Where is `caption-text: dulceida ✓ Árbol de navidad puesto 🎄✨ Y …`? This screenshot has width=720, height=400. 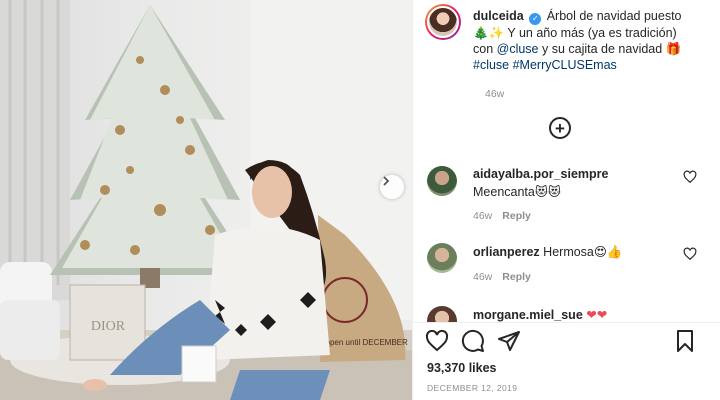 caption-text: dulceida ✓ Árbol de navidad puesto 🎄✨ Y … is located at coordinates (595, 40).